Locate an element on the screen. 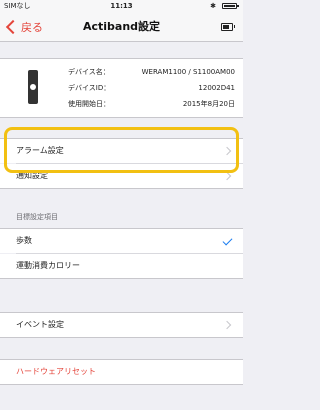  goal-calories-row: 運動消費カロリー is located at coordinates (121, 266).